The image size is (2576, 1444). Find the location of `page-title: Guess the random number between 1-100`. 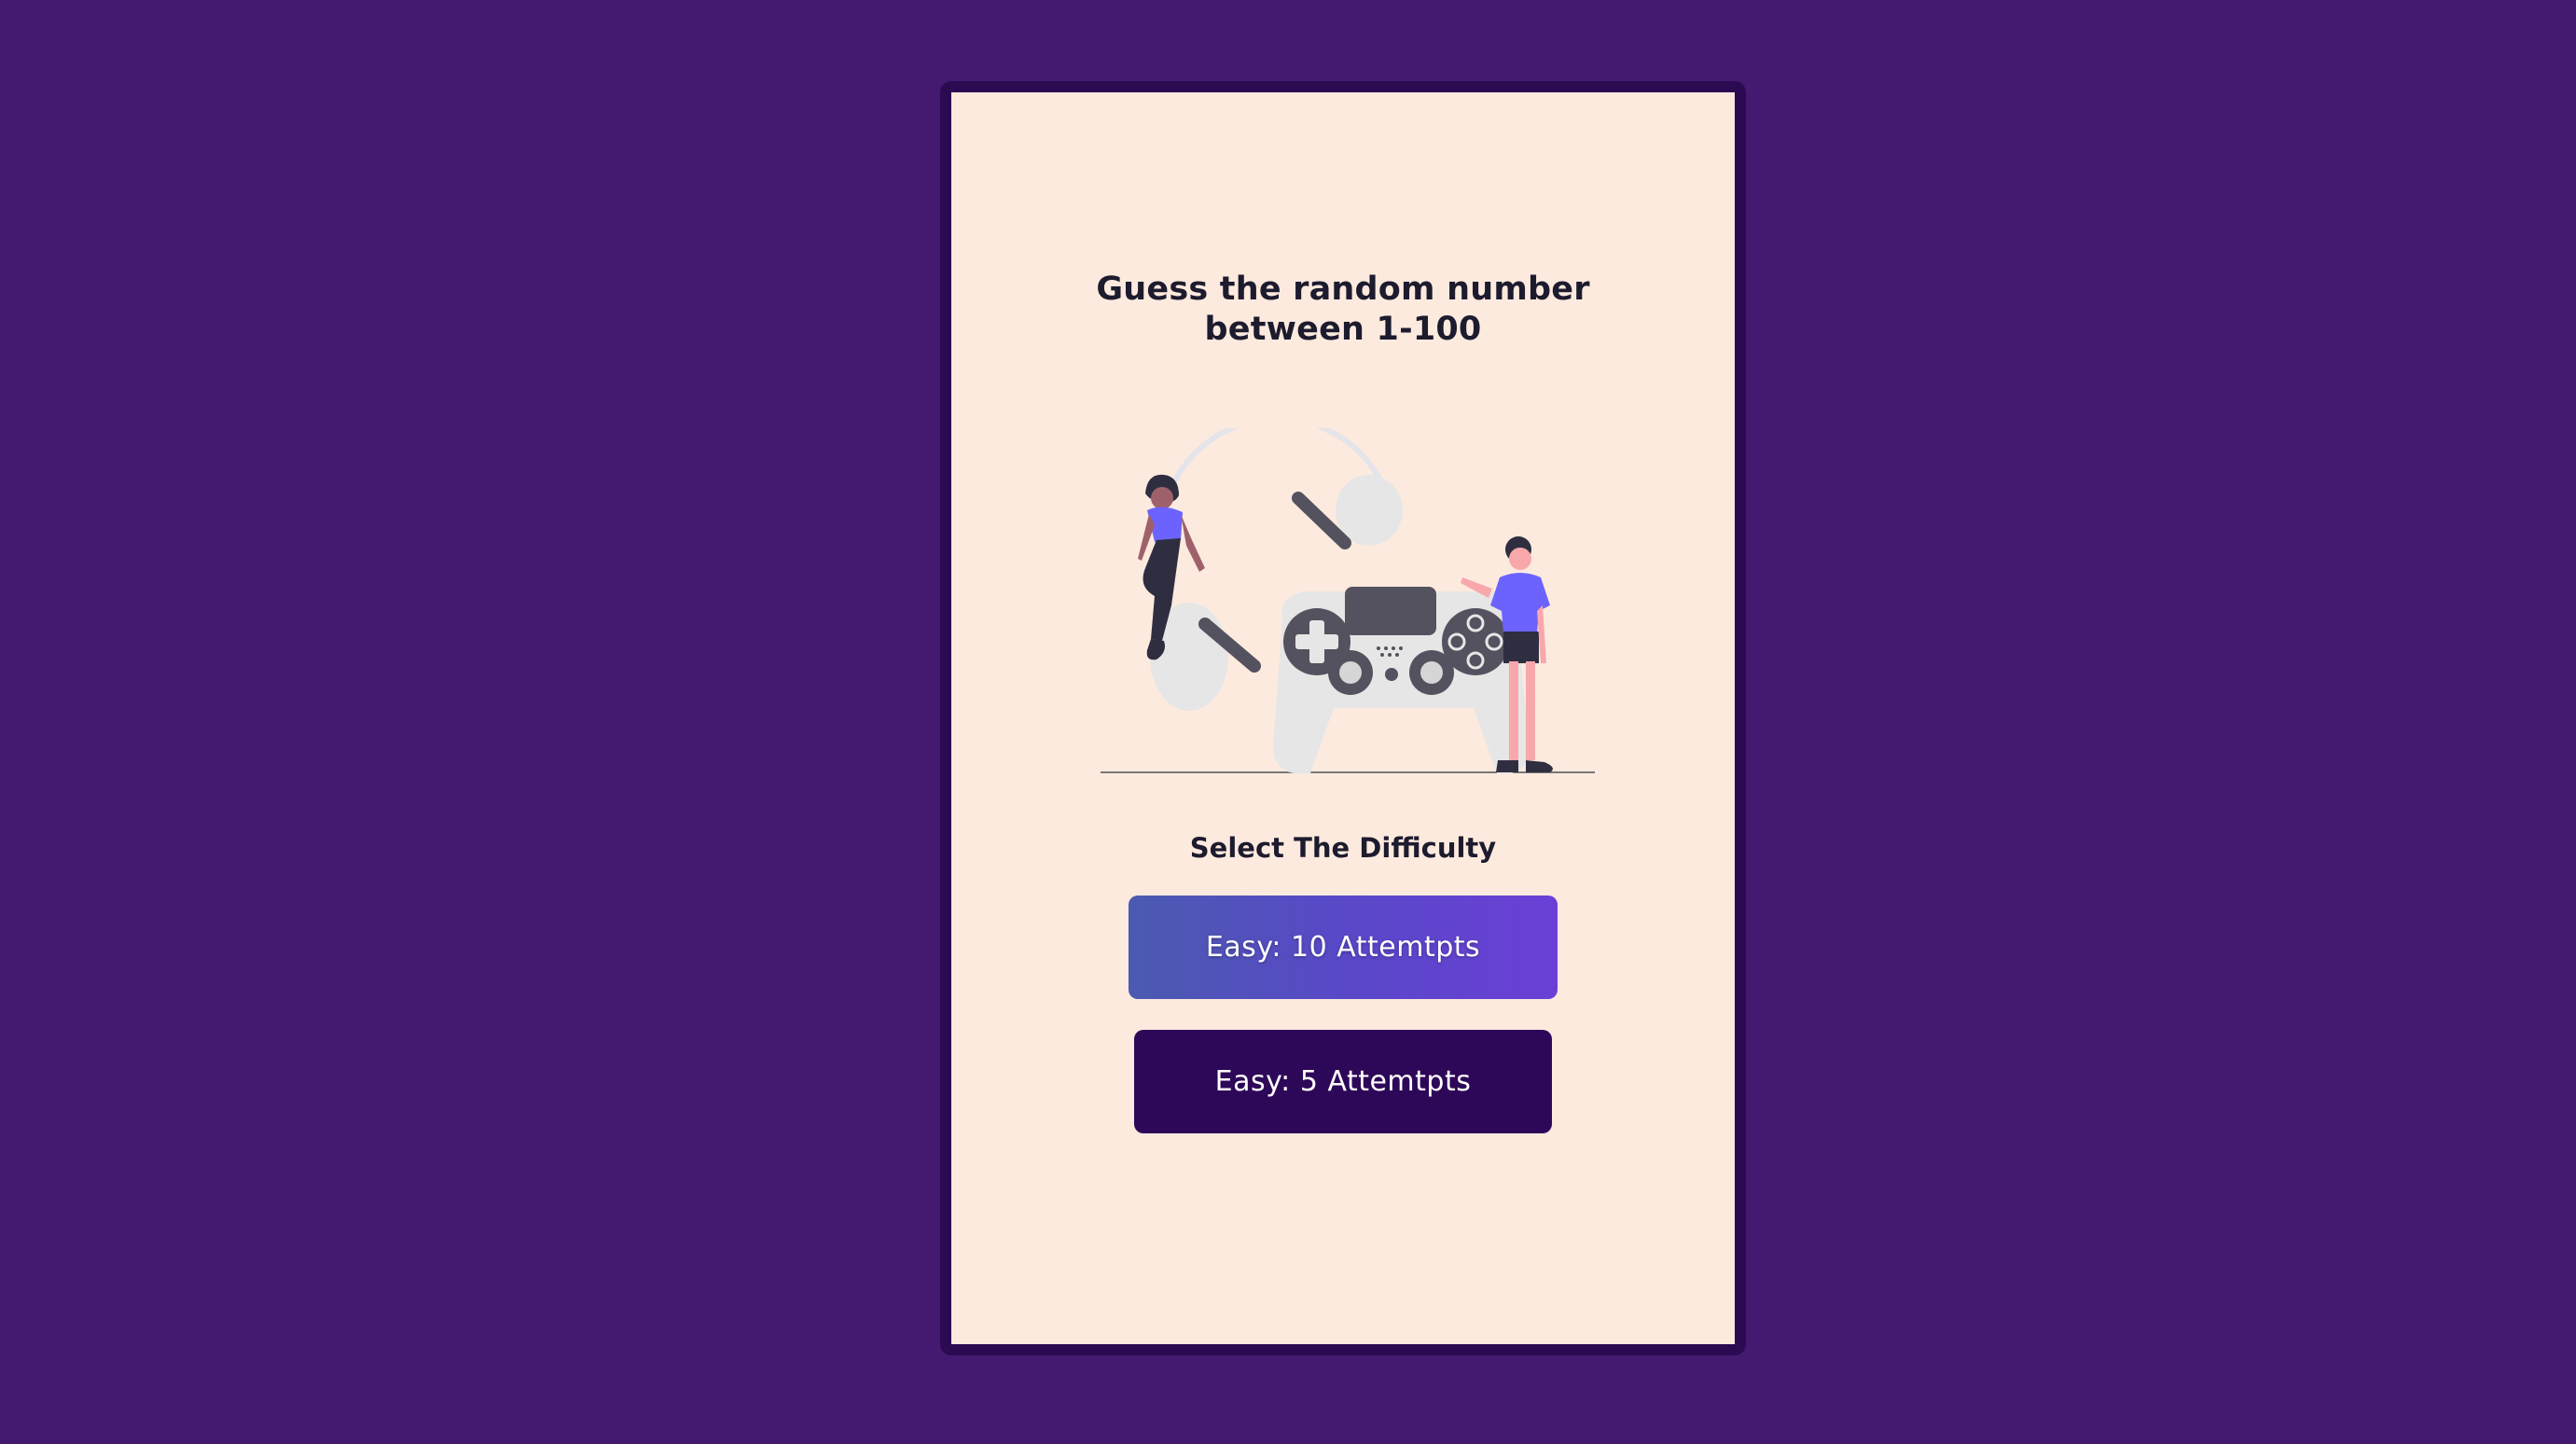

page-title: Guess the random number between 1-100 is located at coordinates (1343, 310).